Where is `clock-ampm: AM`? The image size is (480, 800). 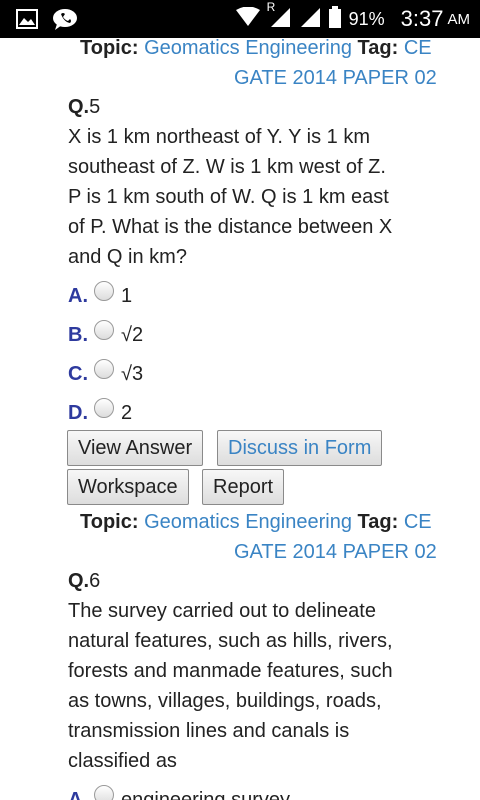 clock-ampm: AM is located at coordinates (459, 19).